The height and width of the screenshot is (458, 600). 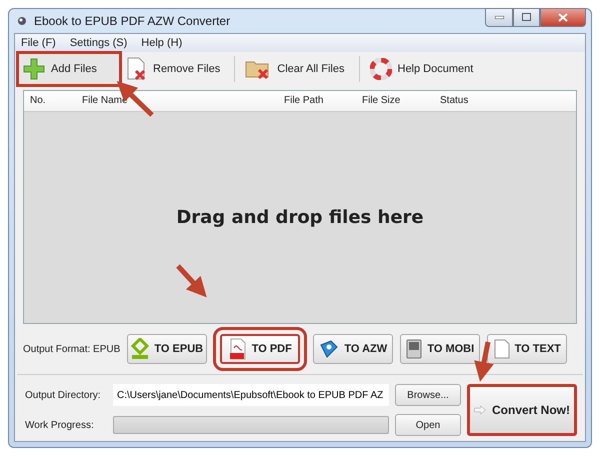 What do you see at coordinates (522, 410) in the screenshot?
I see `convert-button: Convert Now!` at bounding box center [522, 410].